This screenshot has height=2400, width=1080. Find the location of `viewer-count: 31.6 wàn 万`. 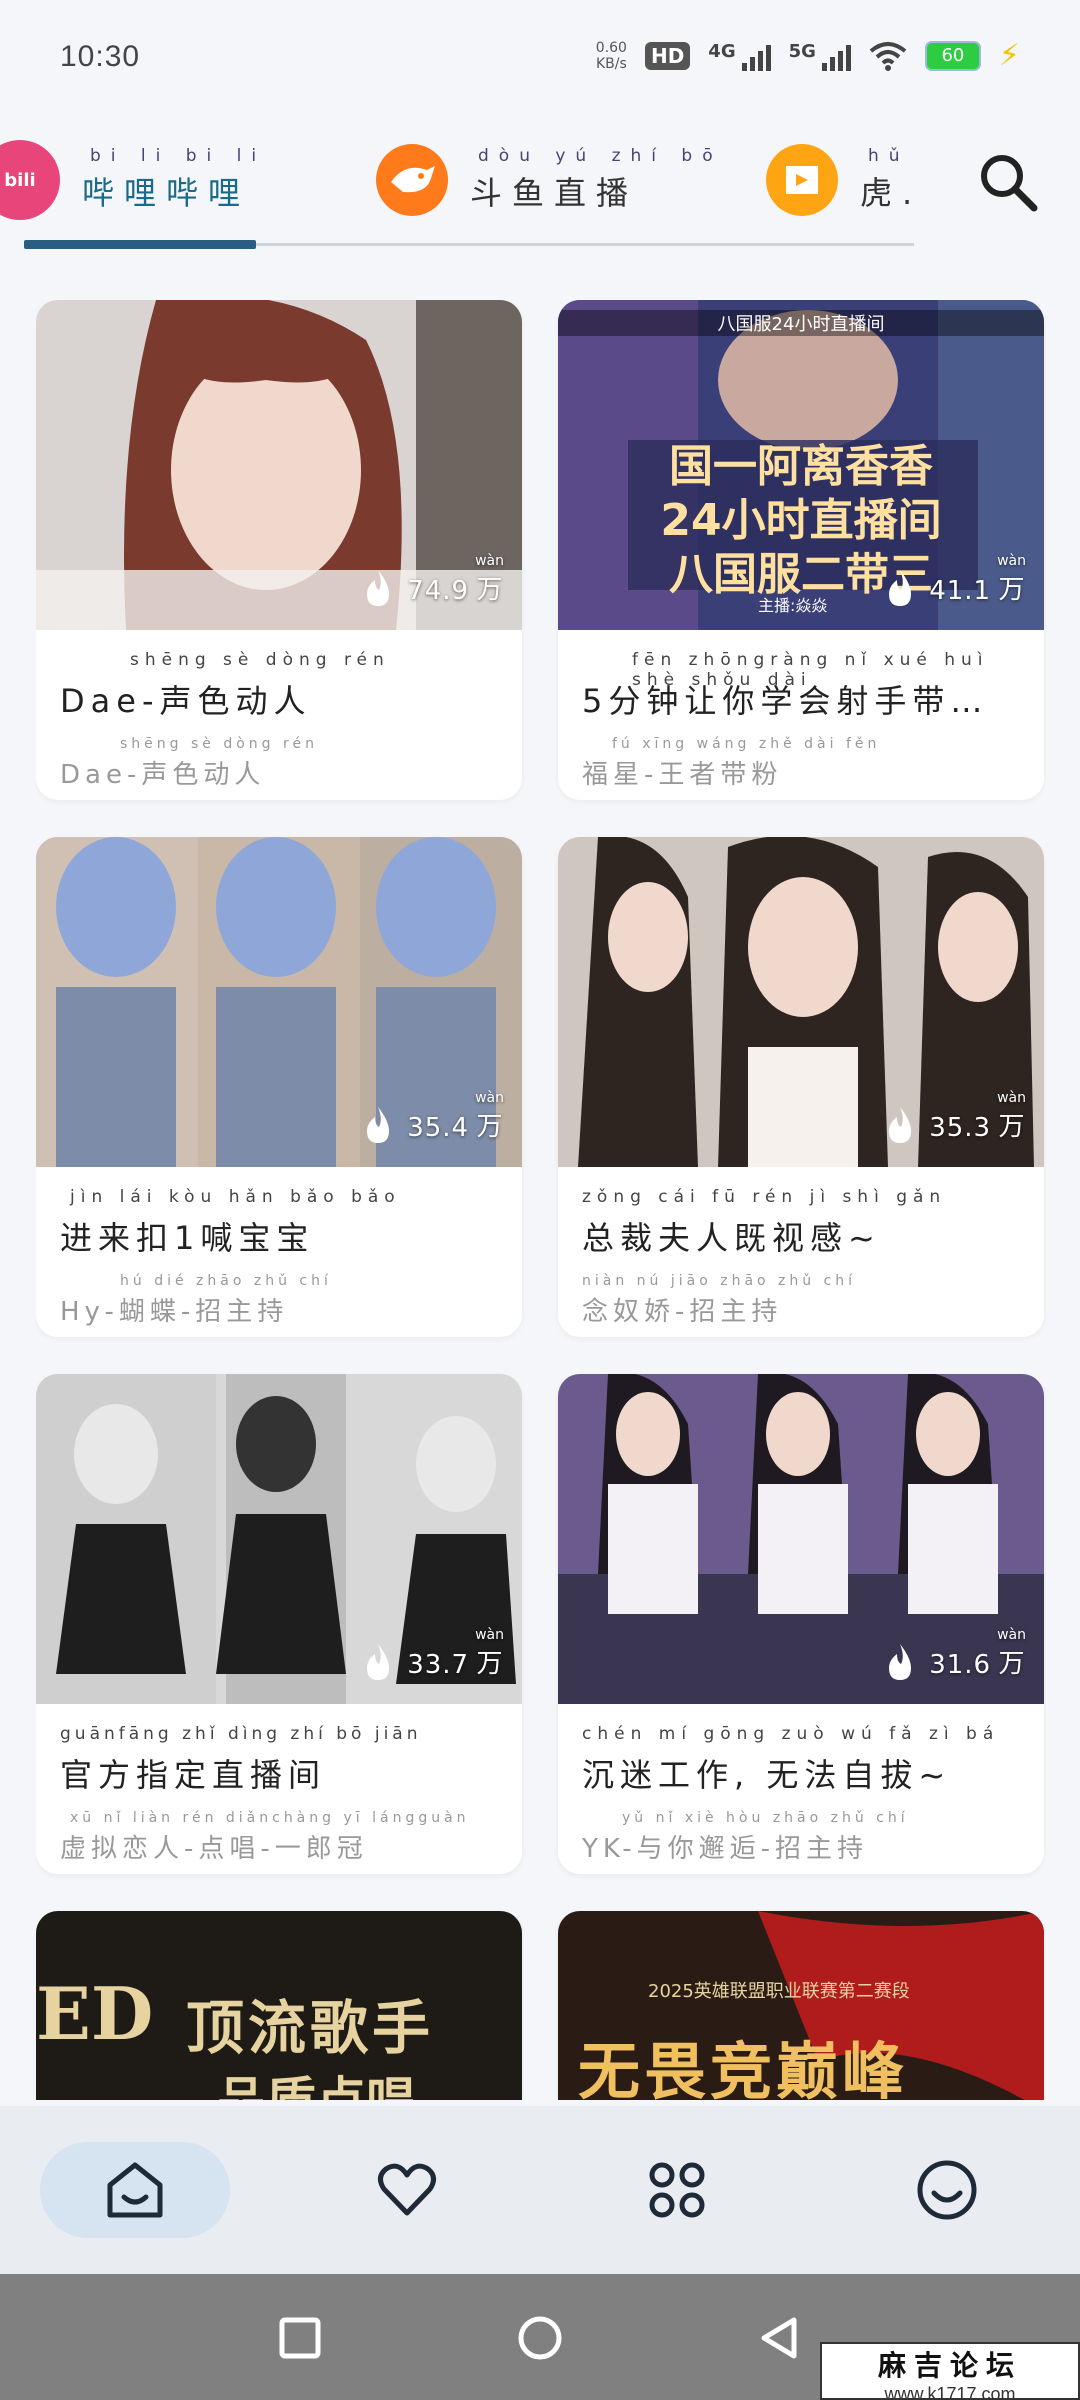

viewer-count: 31.6 wàn 万 is located at coordinates (955, 1653).